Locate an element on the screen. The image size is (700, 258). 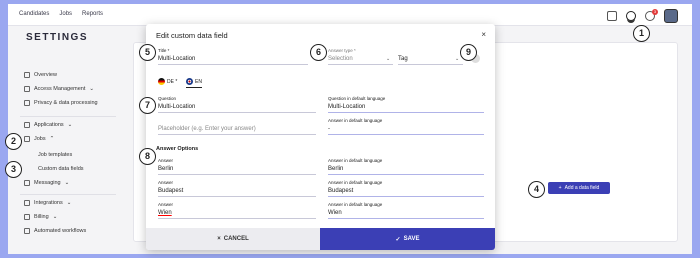
callout-marker: 7 is located at coordinates (147, 105).